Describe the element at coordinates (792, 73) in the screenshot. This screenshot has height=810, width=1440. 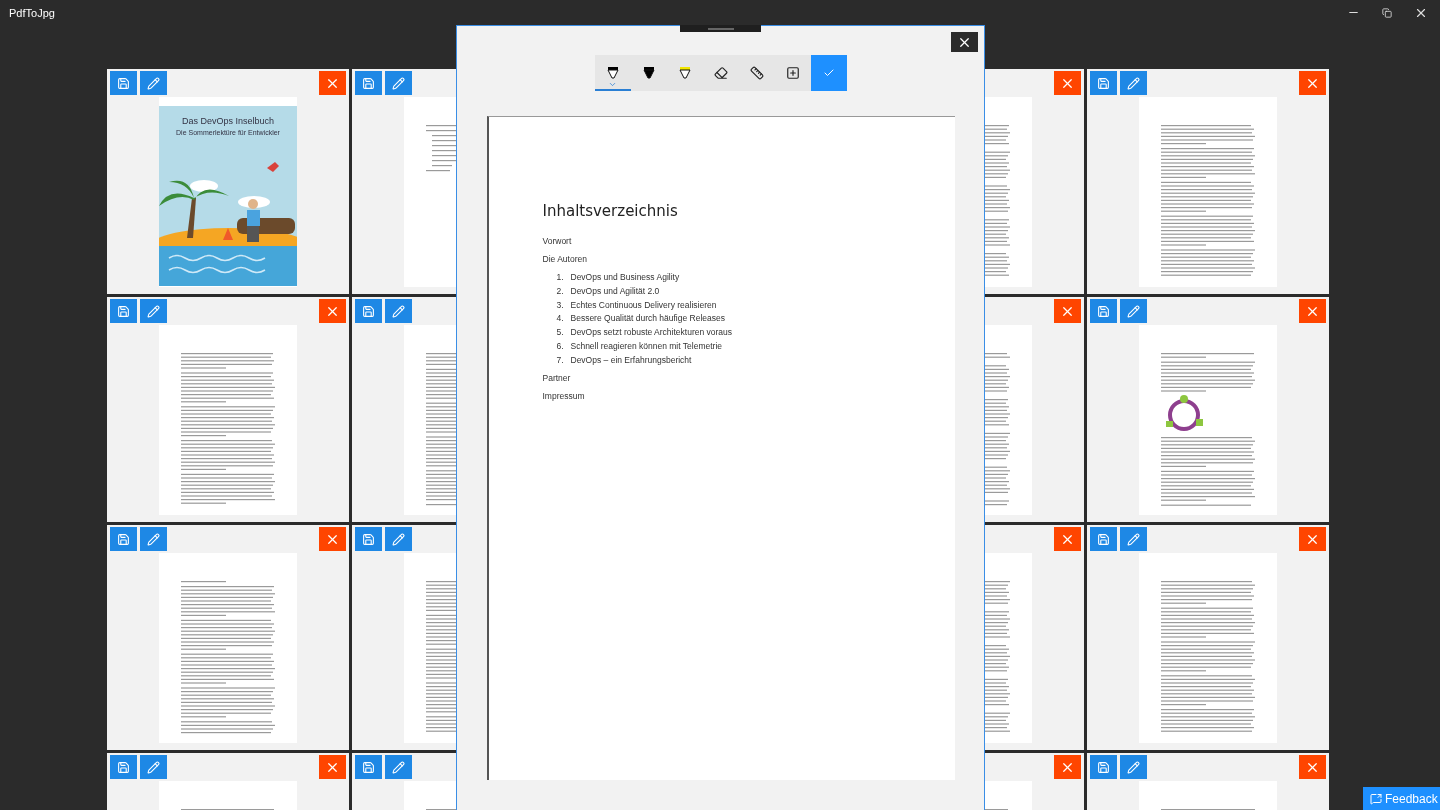
I see `square-plus-icon` at that location.